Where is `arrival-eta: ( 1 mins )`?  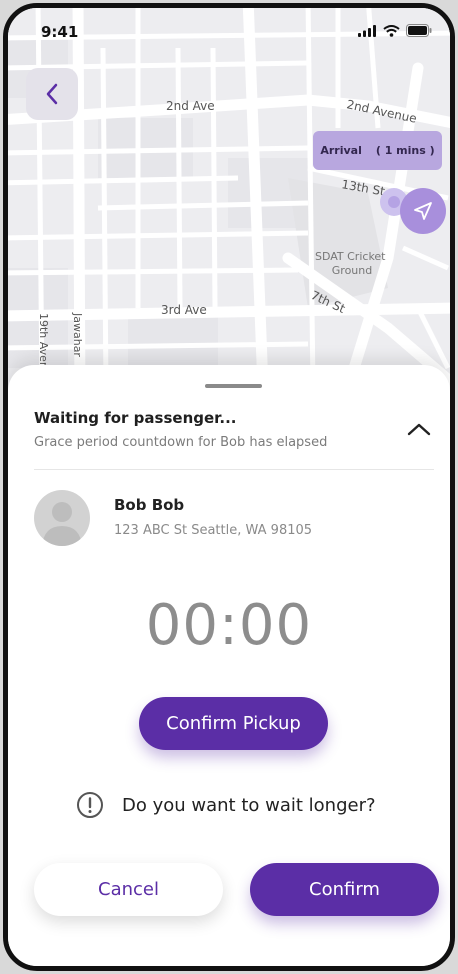 arrival-eta: ( 1 mins ) is located at coordinates (405, 150).